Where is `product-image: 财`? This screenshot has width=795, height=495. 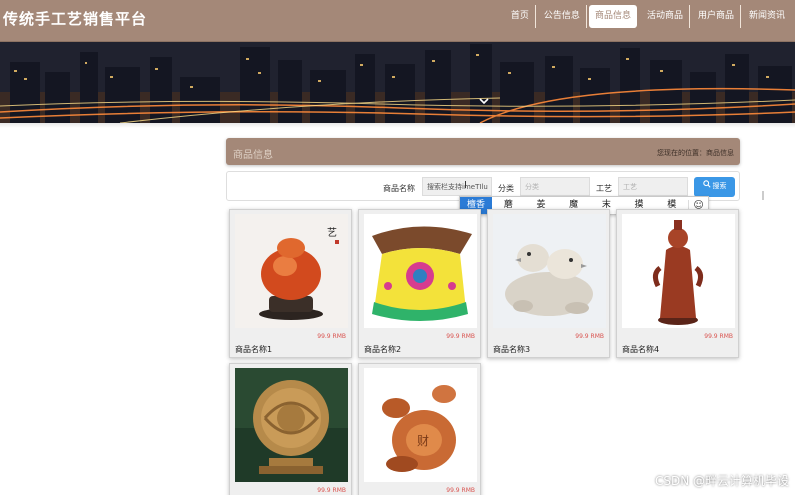
product-image: 财 is located at coordinates (420, 425).